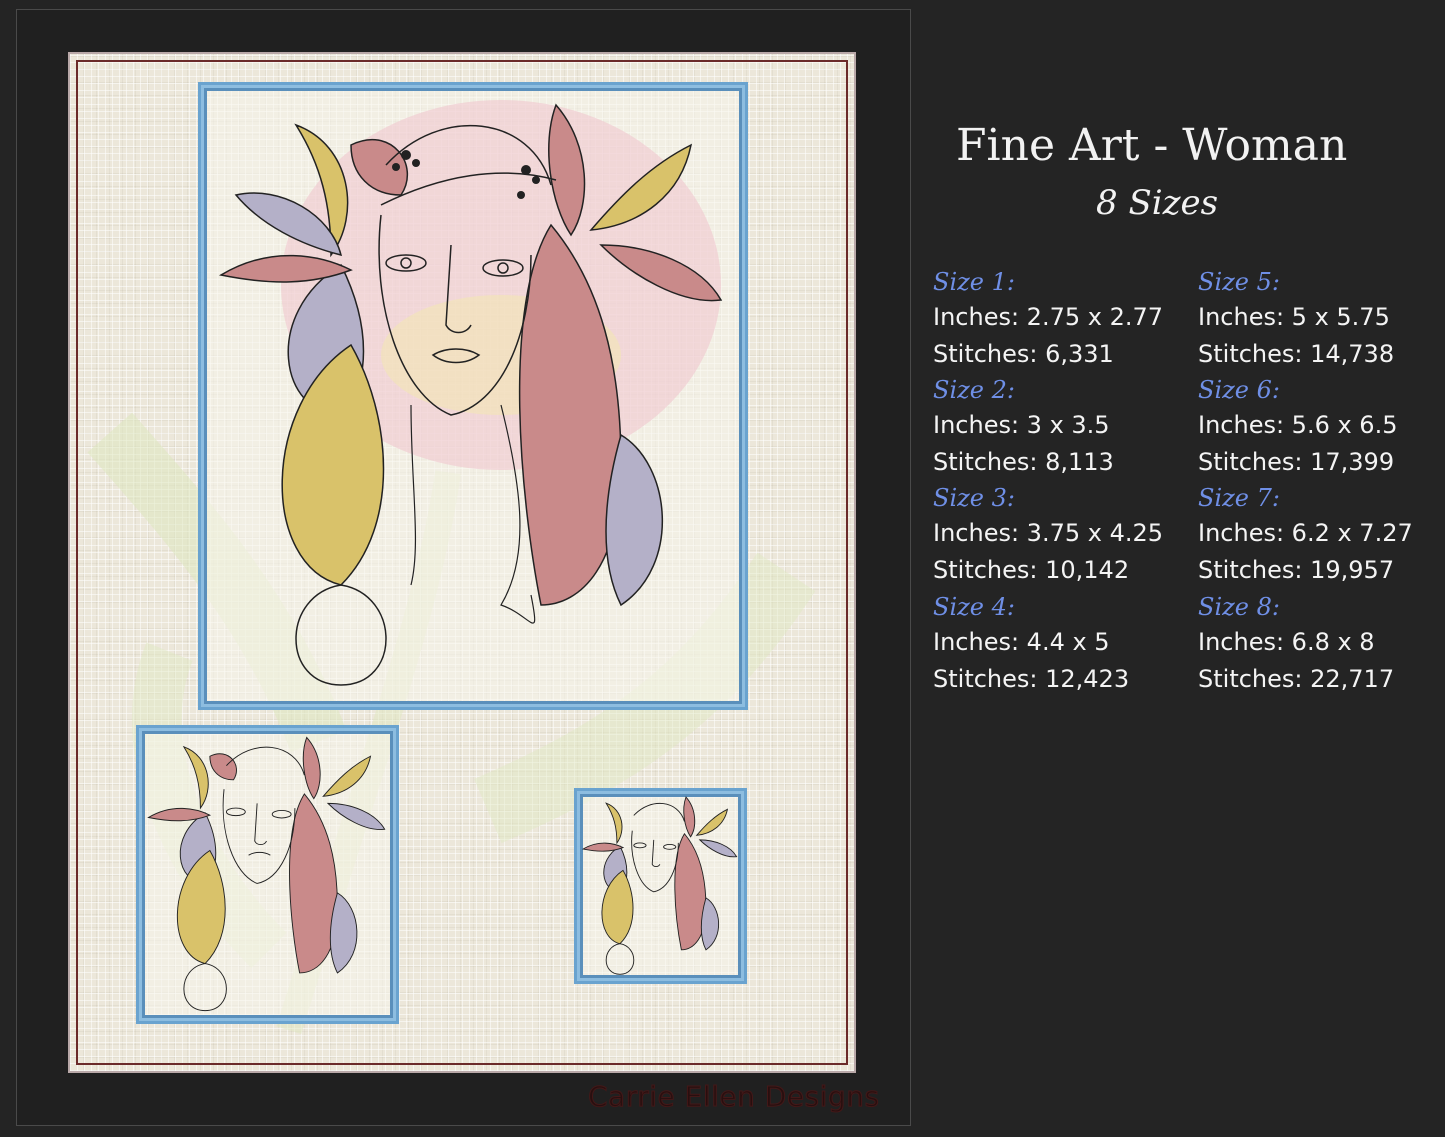 This screenshot has width=1445, height=1137. Describe the element at coordinates (1048, 533) in the screenshot. I see `size-inches: Inches: 3.75 x 4.25` at that location.